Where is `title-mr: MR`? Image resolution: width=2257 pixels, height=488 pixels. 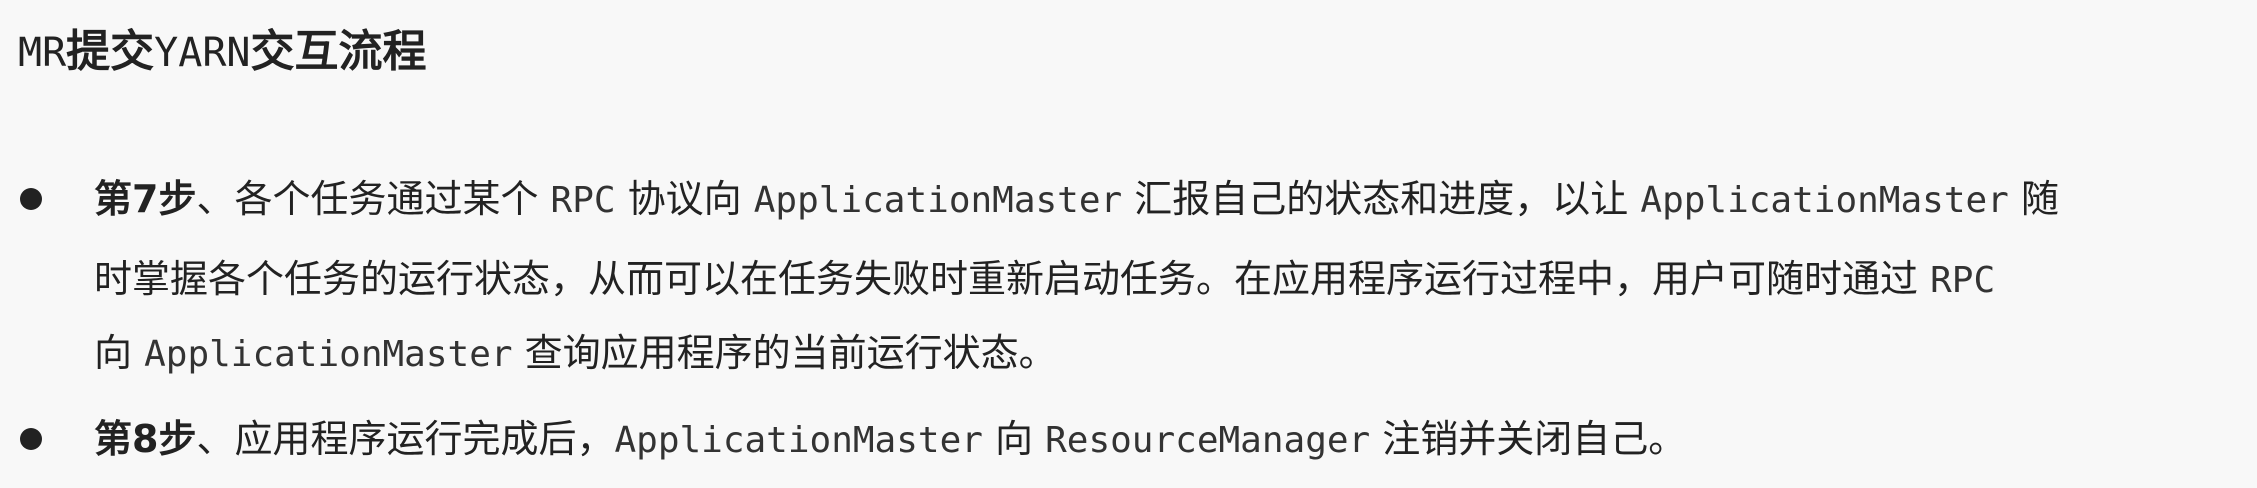 title-mr: MR is located at coordinates (42, 53).